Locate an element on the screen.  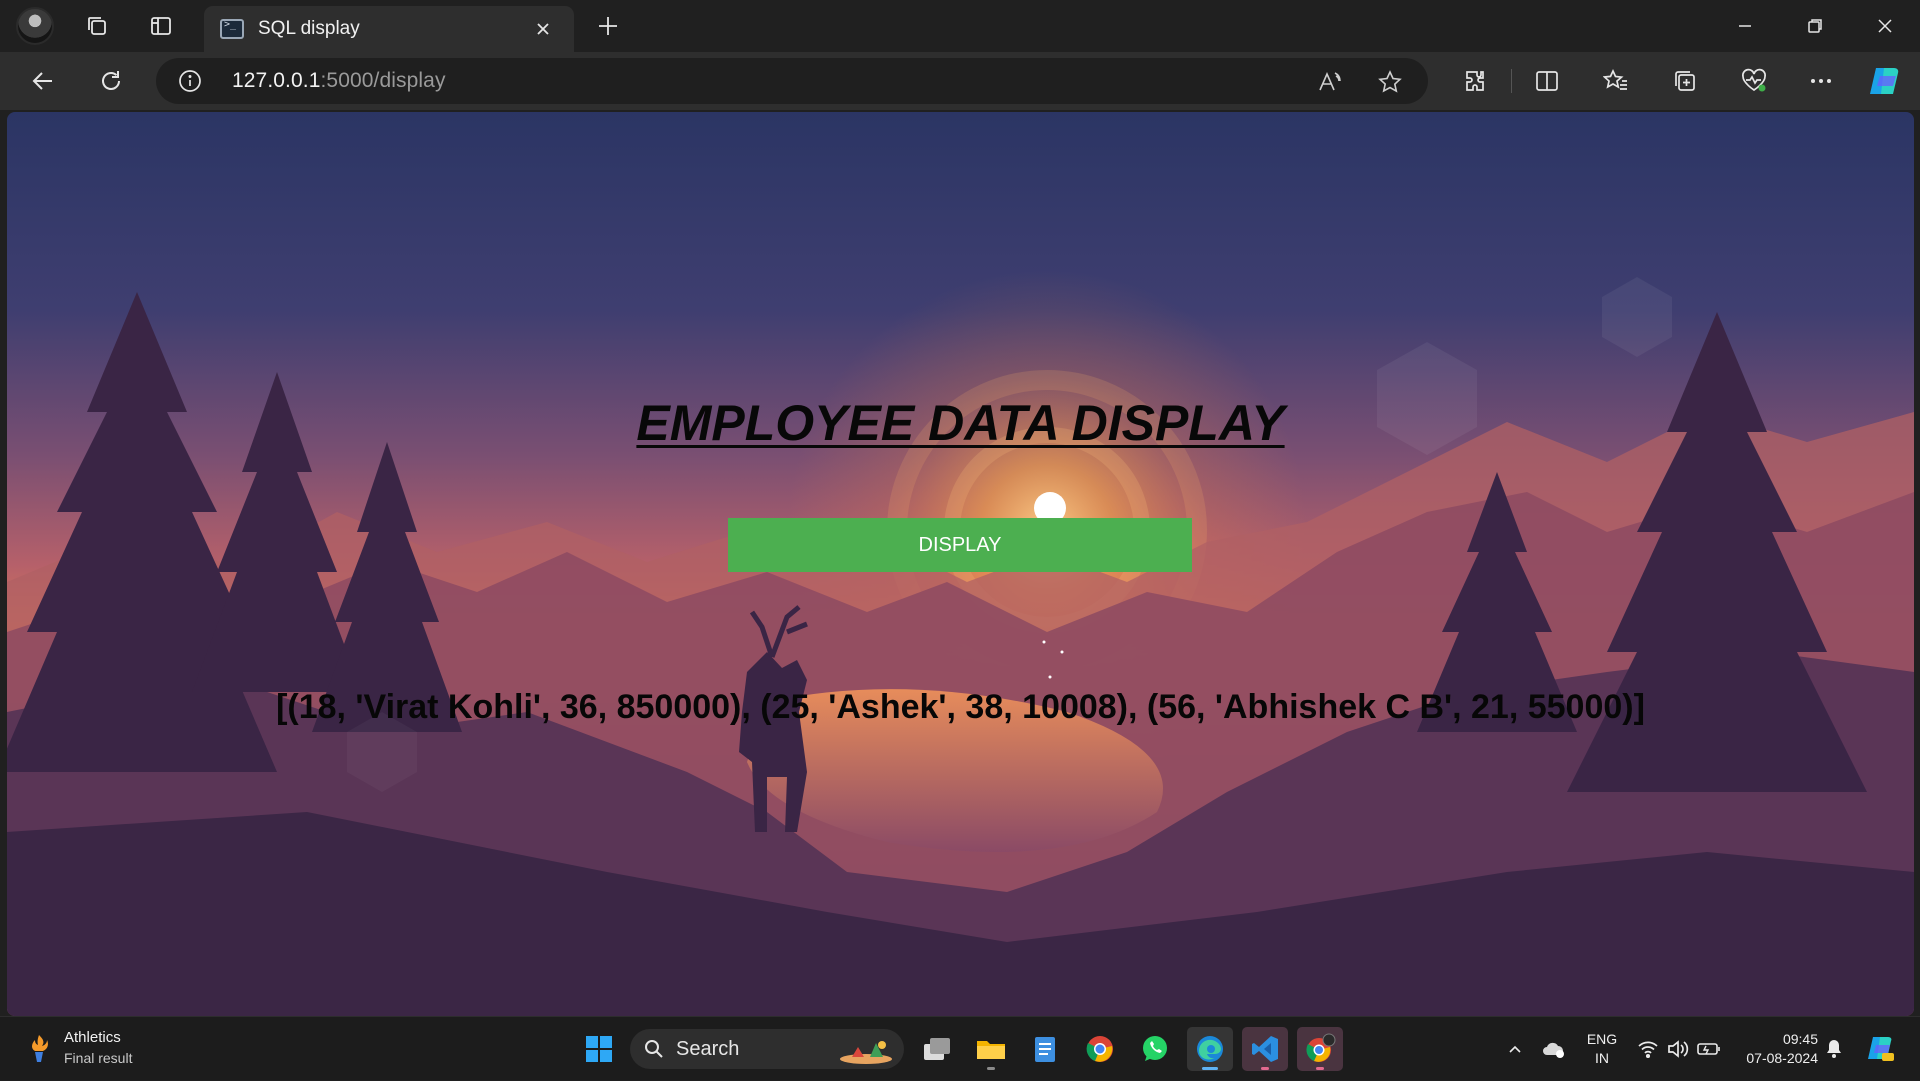
onedrive-icon is located at coordinates (1554, 1049).